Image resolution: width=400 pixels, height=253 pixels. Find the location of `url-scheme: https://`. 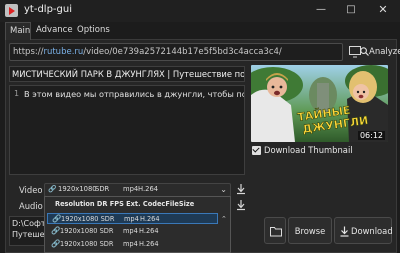

url-scheme: https:// is located at coordinates (28, 52).